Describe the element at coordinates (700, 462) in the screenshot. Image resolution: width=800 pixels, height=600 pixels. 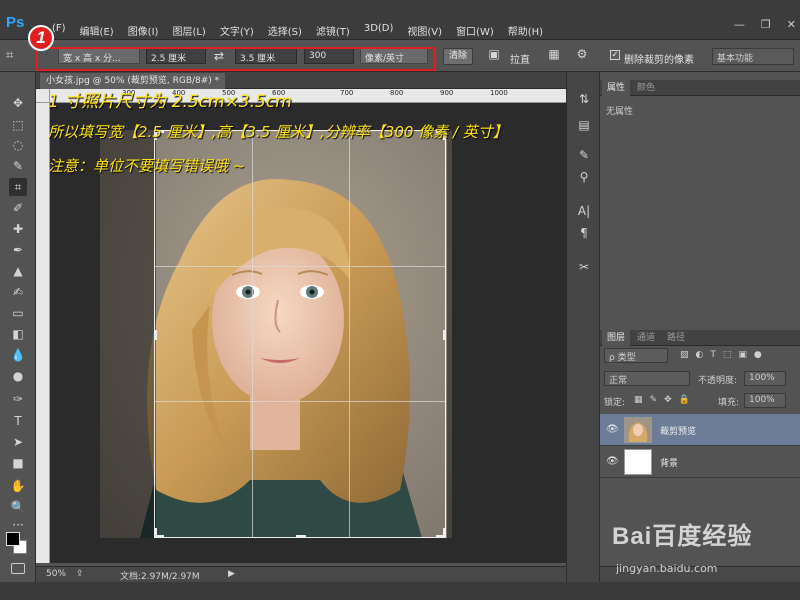
I see `layer-row-background: 👁 背景` at that location.